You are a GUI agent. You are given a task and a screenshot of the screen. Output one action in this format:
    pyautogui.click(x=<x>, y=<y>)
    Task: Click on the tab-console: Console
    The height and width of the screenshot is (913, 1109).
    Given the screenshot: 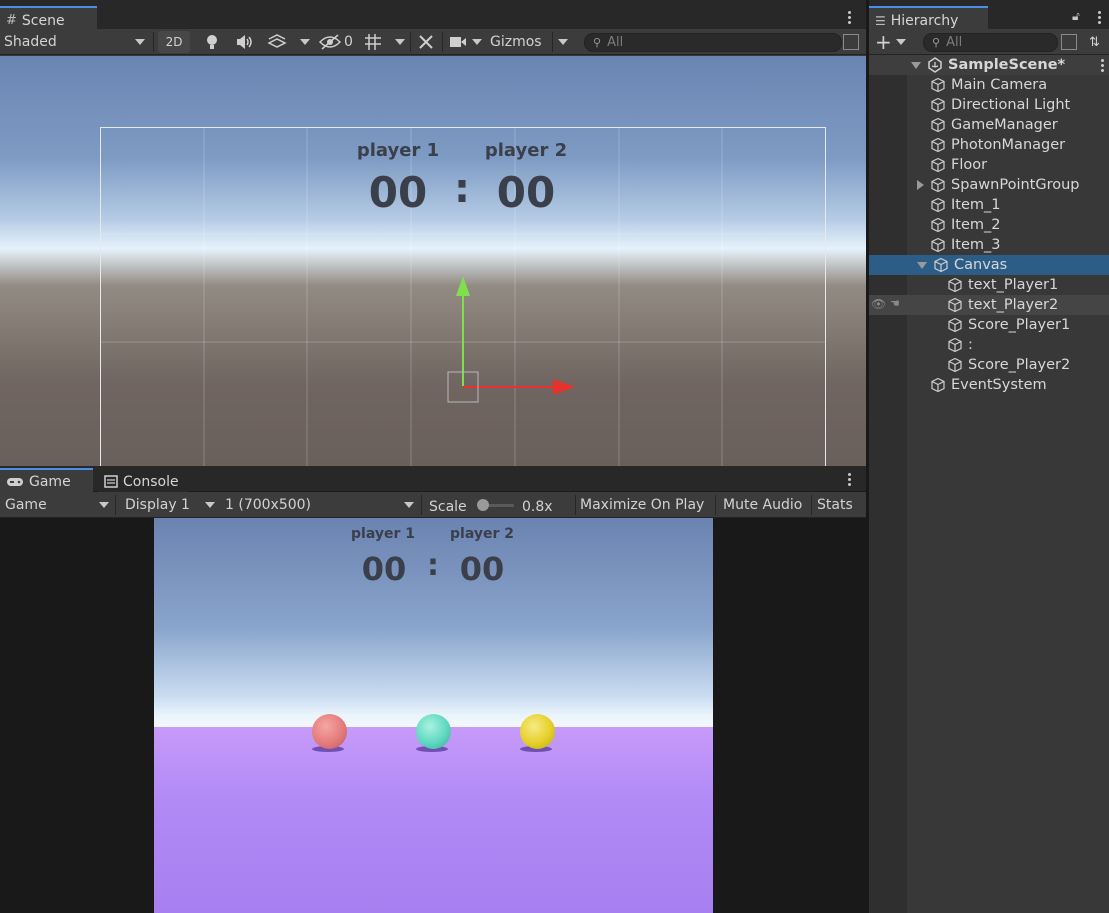 What is the action you would take?
    pyautogui.click(x=143, y=481)
    